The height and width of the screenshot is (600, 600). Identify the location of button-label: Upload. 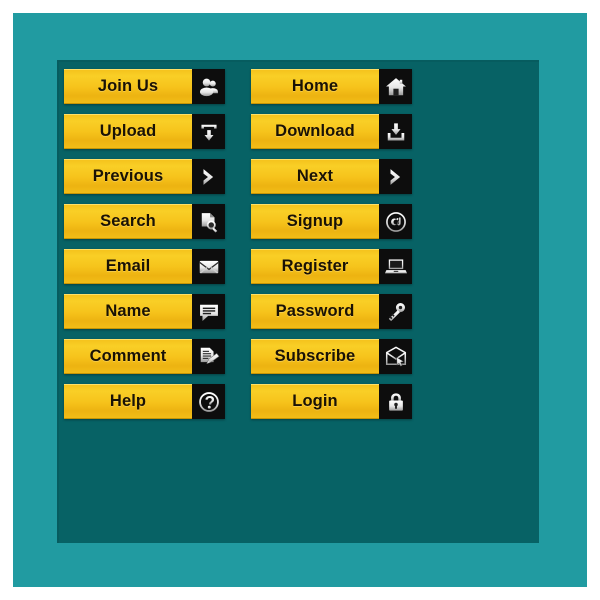
(128, 131).